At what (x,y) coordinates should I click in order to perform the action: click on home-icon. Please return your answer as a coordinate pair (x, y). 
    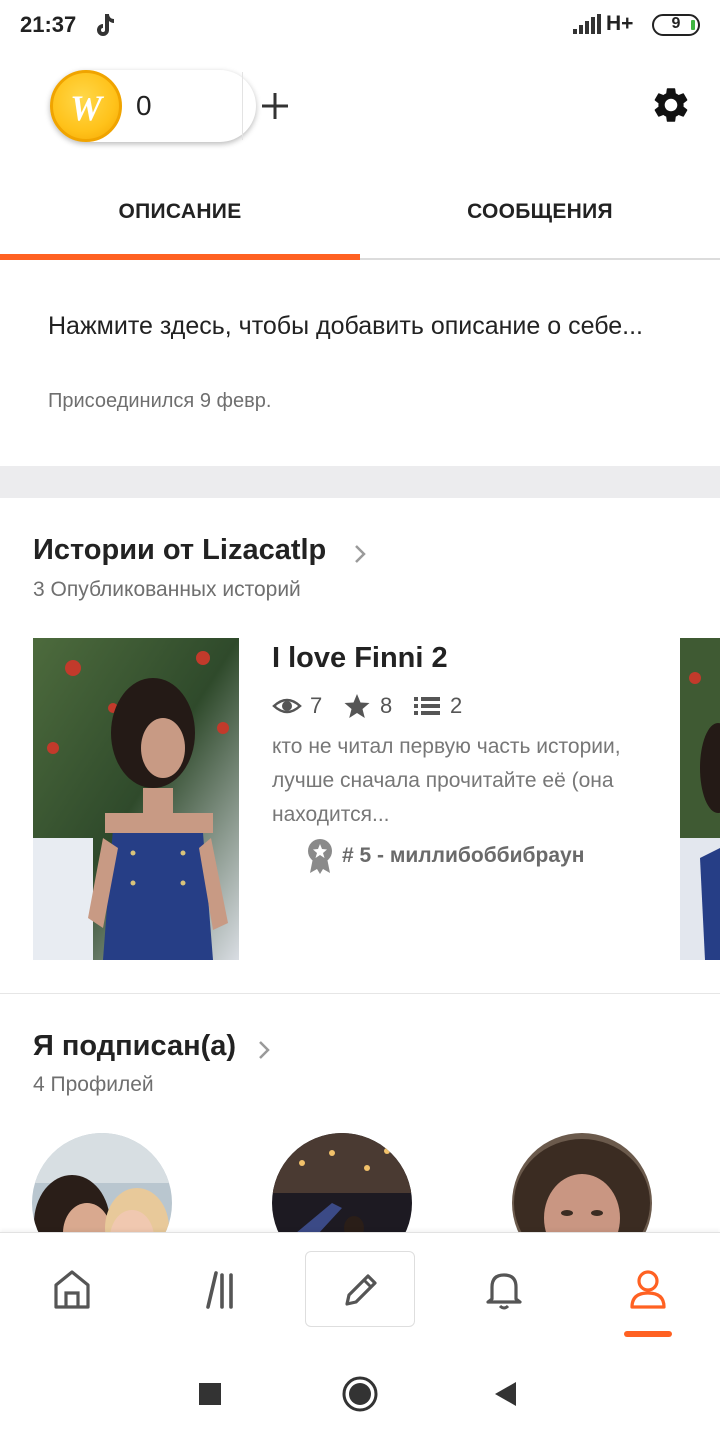
    Looking at the image, I should click on (72, 1289).